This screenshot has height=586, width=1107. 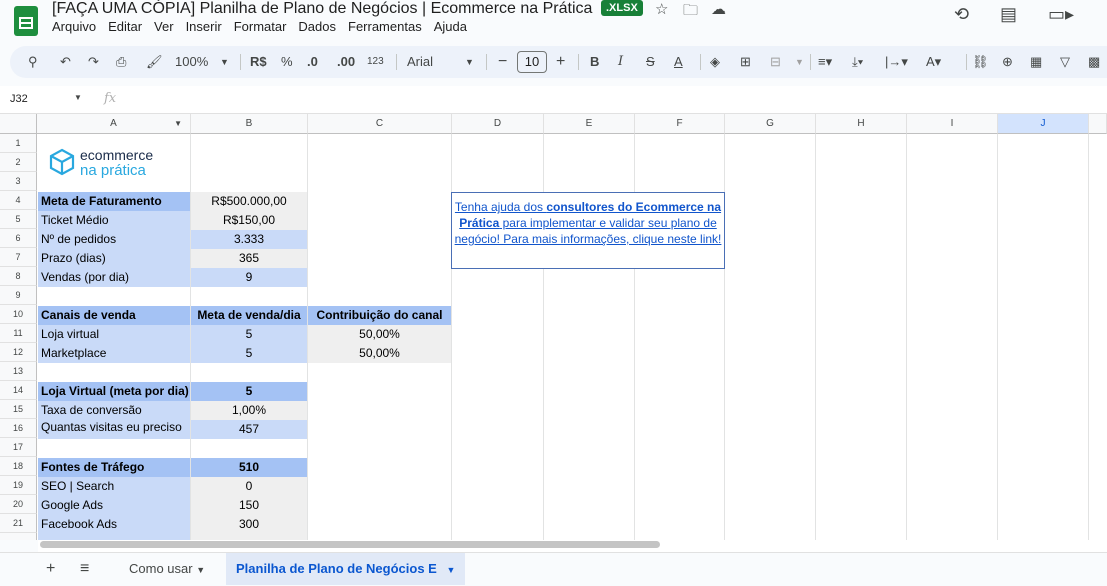 I want to click on vendas-dia-label: Vendas (por dia), so click(x=114, y=277).